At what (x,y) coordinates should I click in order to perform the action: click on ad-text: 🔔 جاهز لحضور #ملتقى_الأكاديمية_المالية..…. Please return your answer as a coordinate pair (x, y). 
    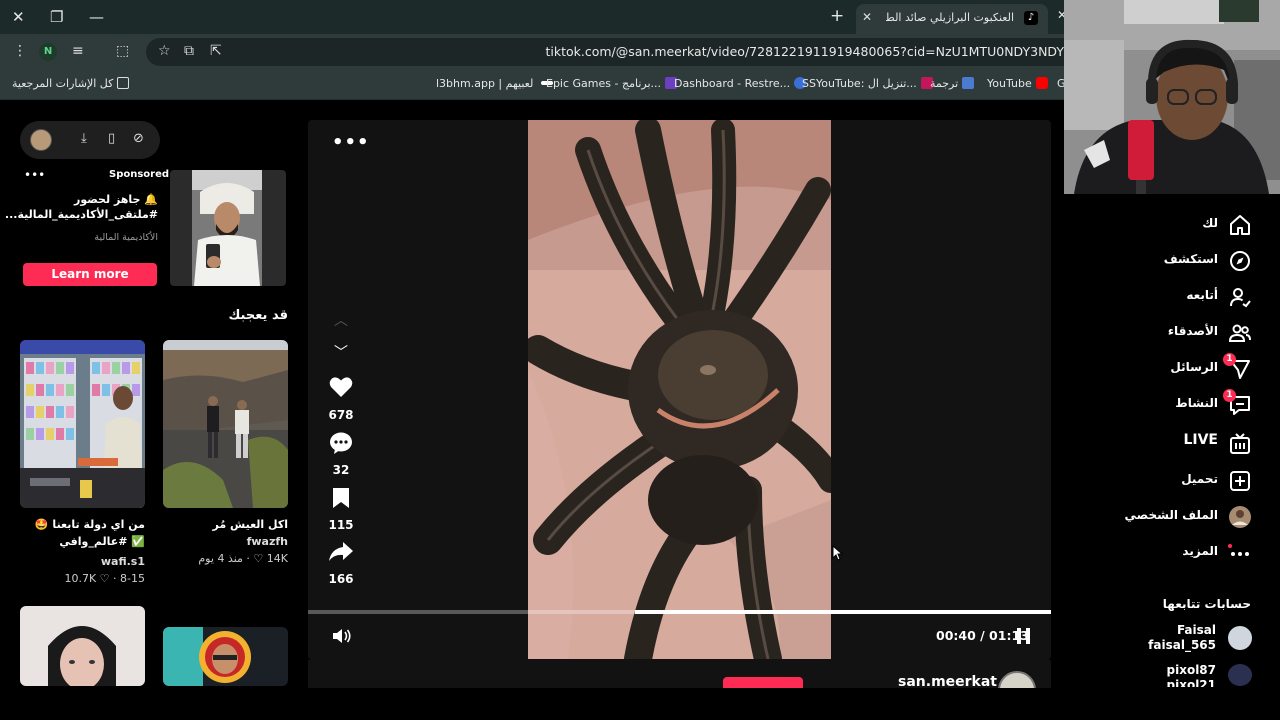
    Looking at the image, I should click on (81, 207).